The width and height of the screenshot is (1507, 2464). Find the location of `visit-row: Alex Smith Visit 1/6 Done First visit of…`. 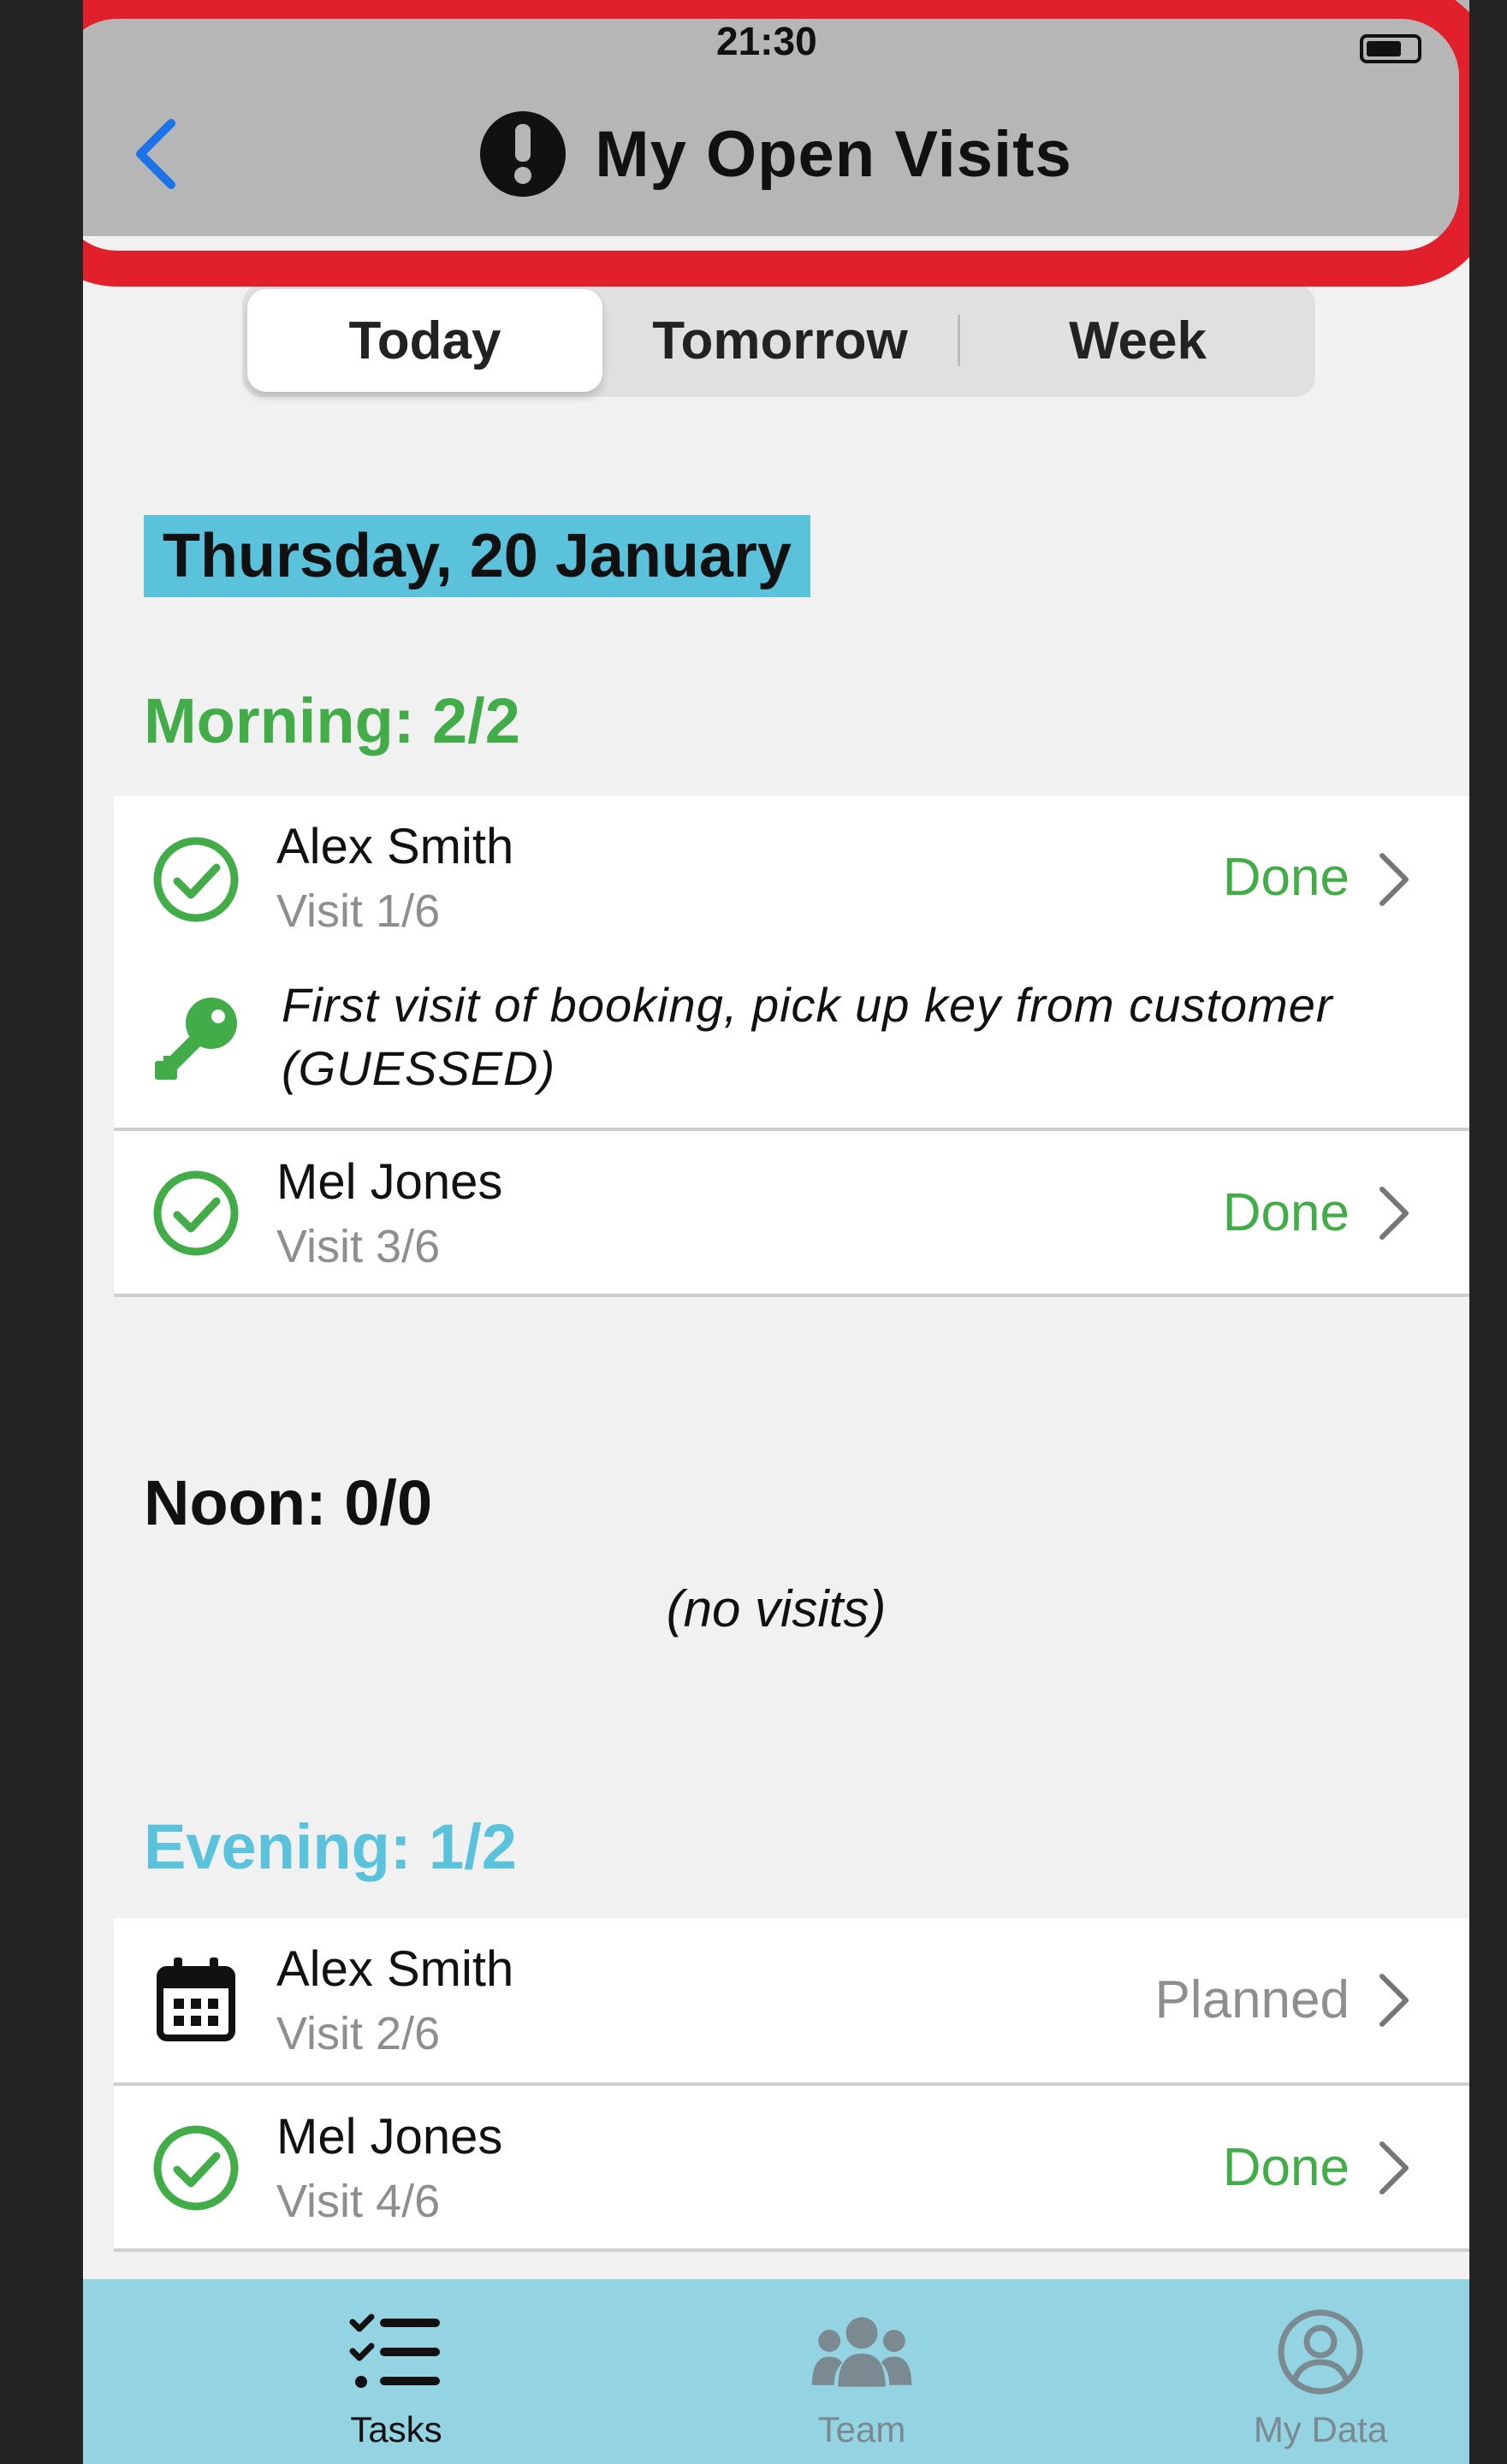

visit-row: Alex Smith Visit 1/6 Done First visit of… is located at coordinates (791, 963).